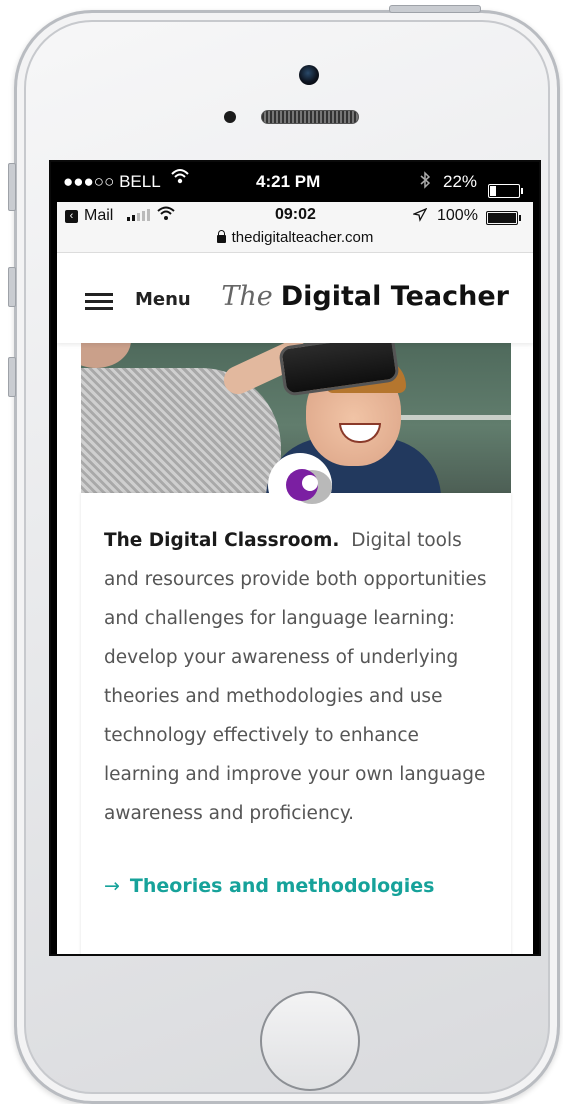 Image resolution: width=563 pixels, height=1104 pixels. What do you see at coordinates (310, 1041) in the screenshot?
I see `home-button` at bounding box center [310, 1041].